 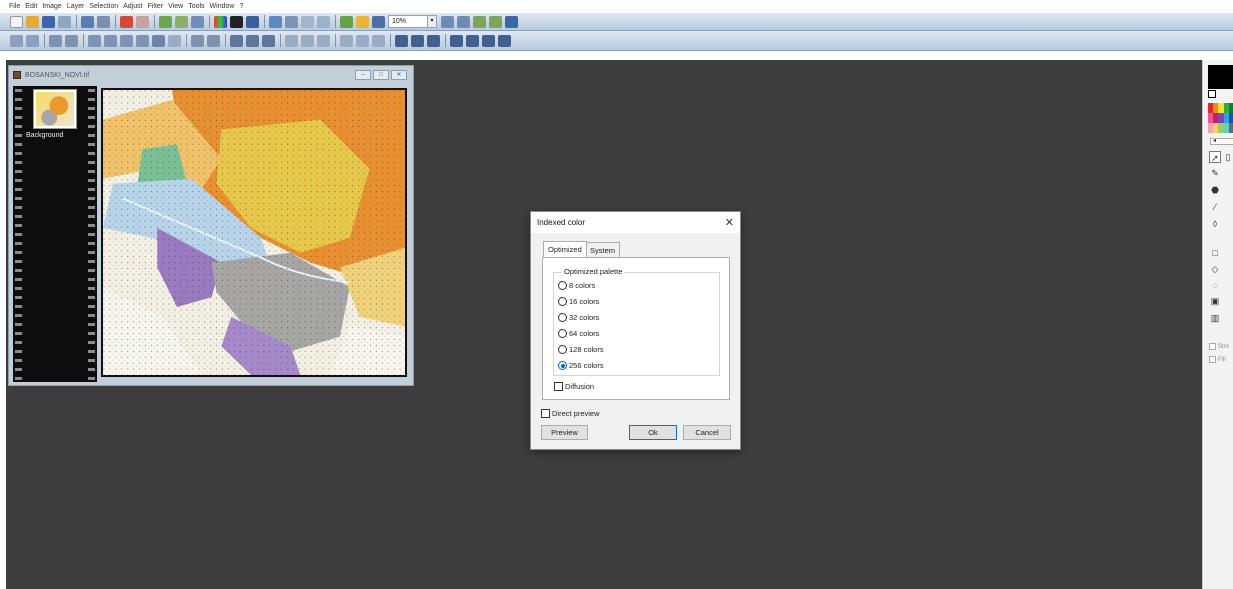 What do you see at coordinates (175, 6) in the screenshot?
I see `menu-view: View` at bounding box center [175, 6].